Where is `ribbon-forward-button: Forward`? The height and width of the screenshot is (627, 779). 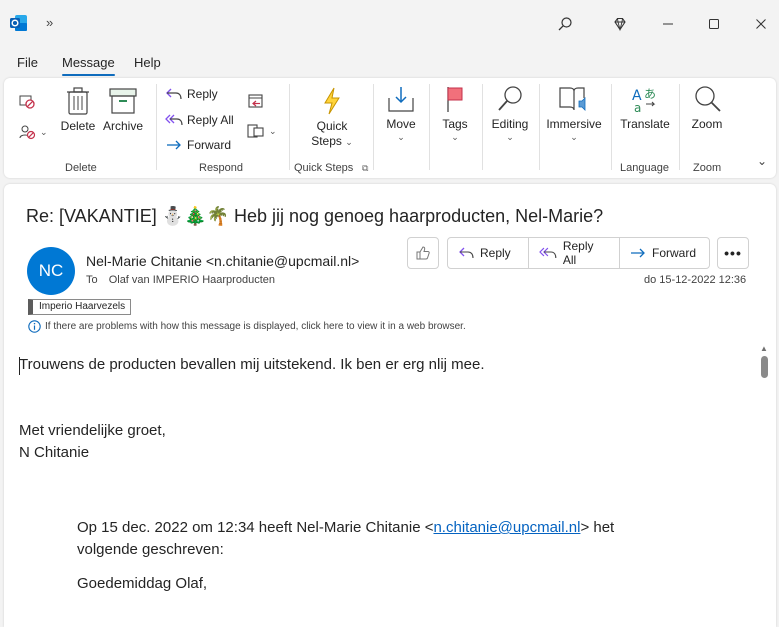 ribbon-forward-button: Forward is located at coordinates (198, 145).